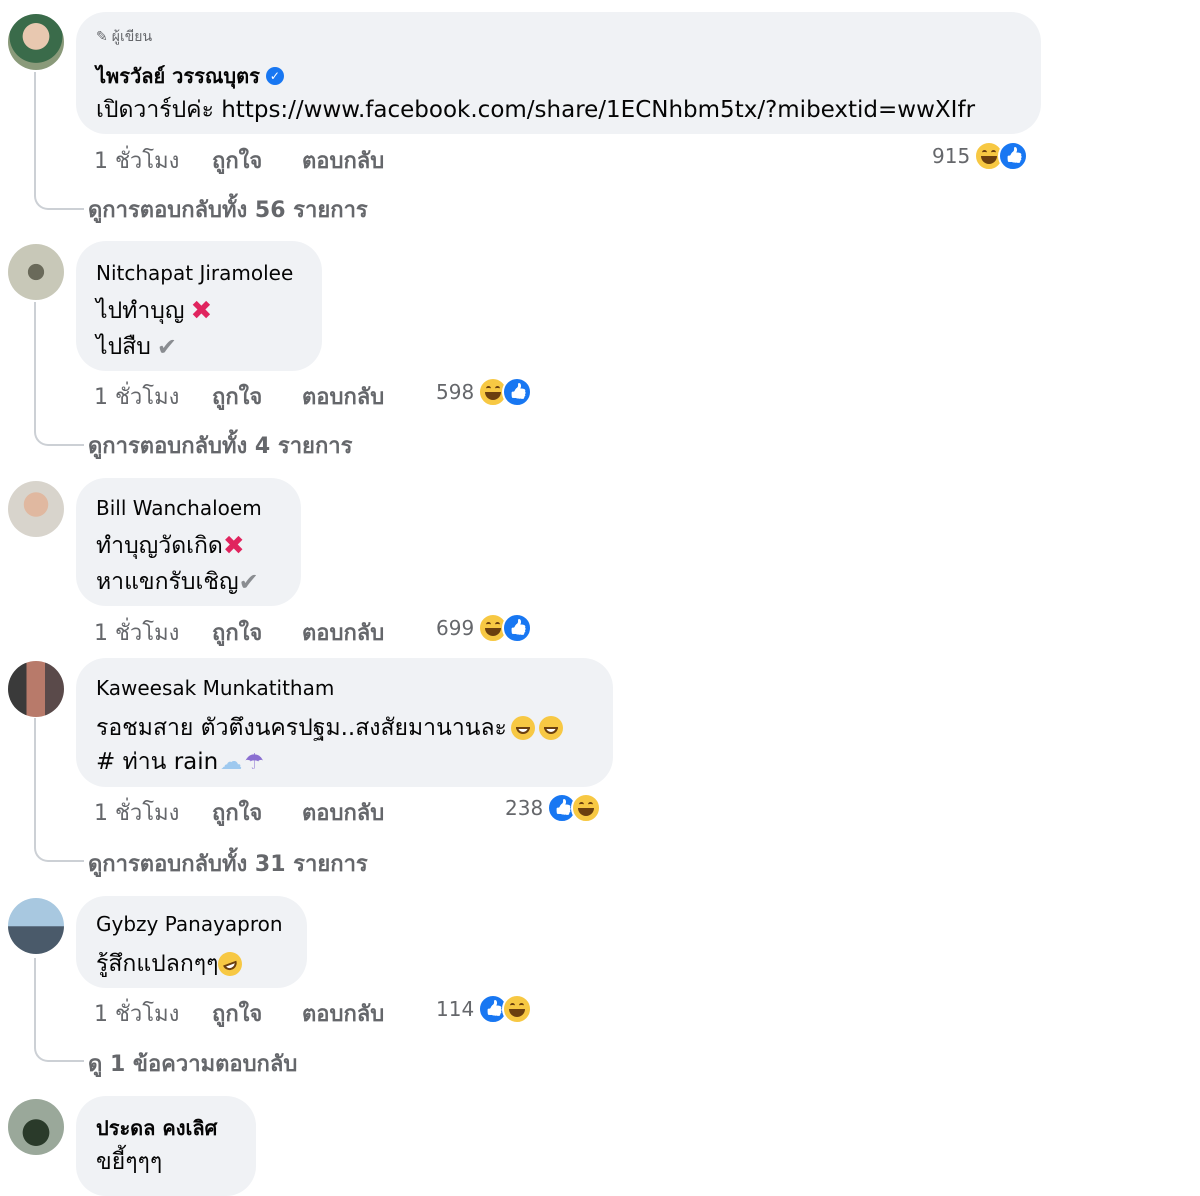  What do you see at coordinates (171, 964) in the screenshot?
I see `comment-text-line: รู้สึกแปลกๆๆ` at bounding box center [171, 964].